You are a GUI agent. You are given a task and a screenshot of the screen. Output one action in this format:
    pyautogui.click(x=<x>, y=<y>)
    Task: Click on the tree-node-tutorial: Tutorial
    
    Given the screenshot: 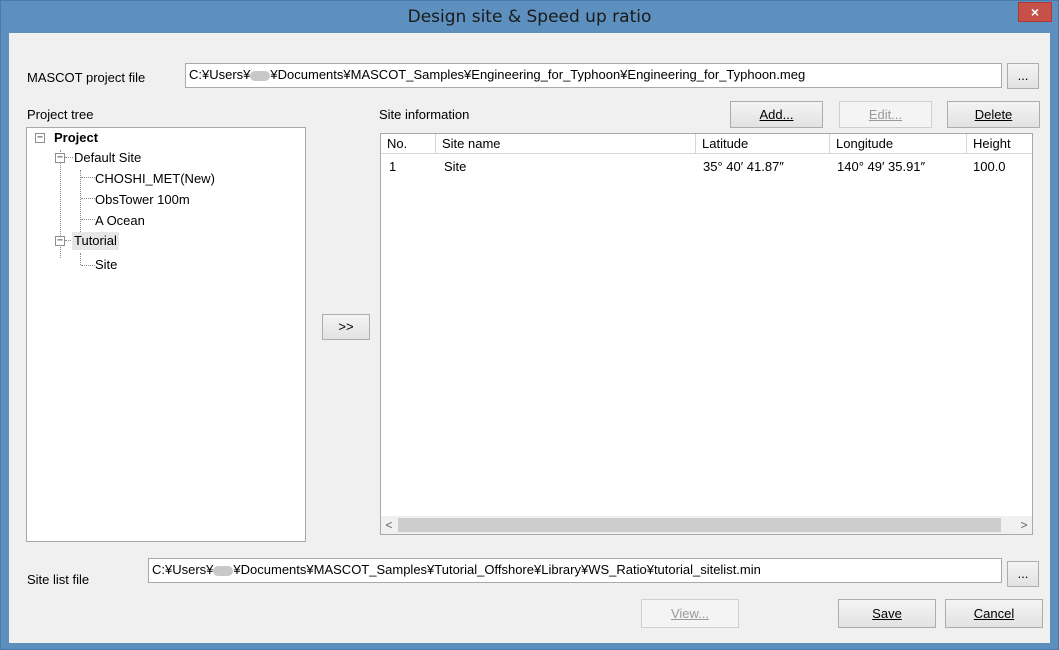 What is the action you would take?
    pyautogui.click(x=95, y=241)
    